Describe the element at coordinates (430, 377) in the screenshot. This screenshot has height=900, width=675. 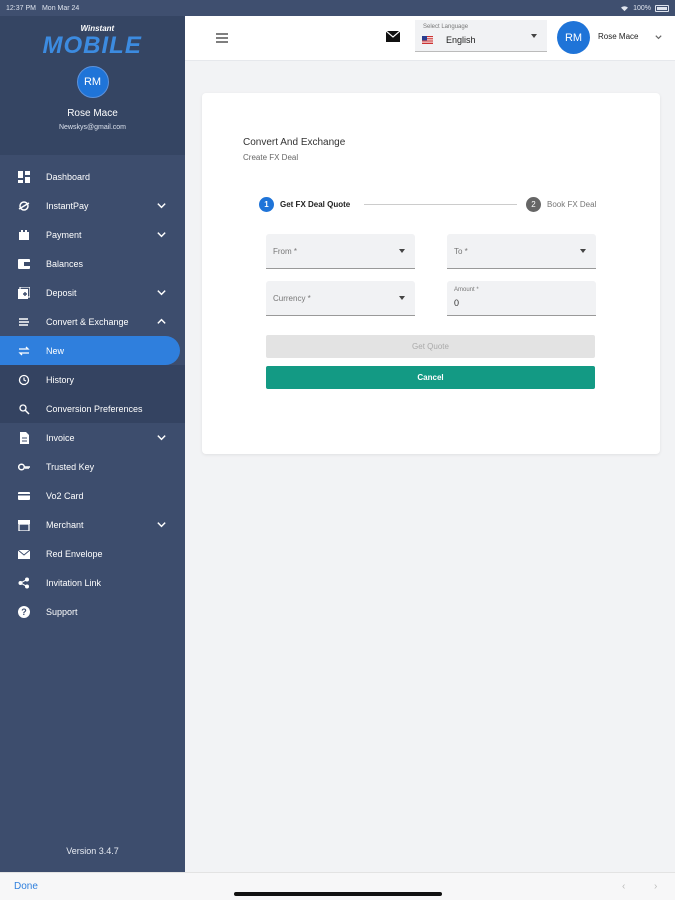
I see `cancel-button: Cancel` at that location.